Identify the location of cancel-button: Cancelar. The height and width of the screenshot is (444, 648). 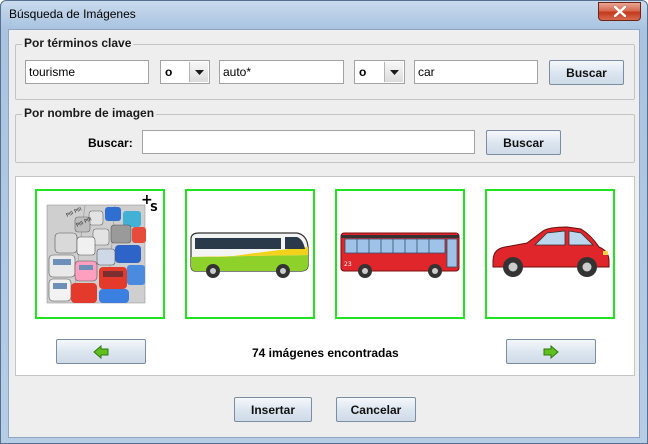
(376, 409).